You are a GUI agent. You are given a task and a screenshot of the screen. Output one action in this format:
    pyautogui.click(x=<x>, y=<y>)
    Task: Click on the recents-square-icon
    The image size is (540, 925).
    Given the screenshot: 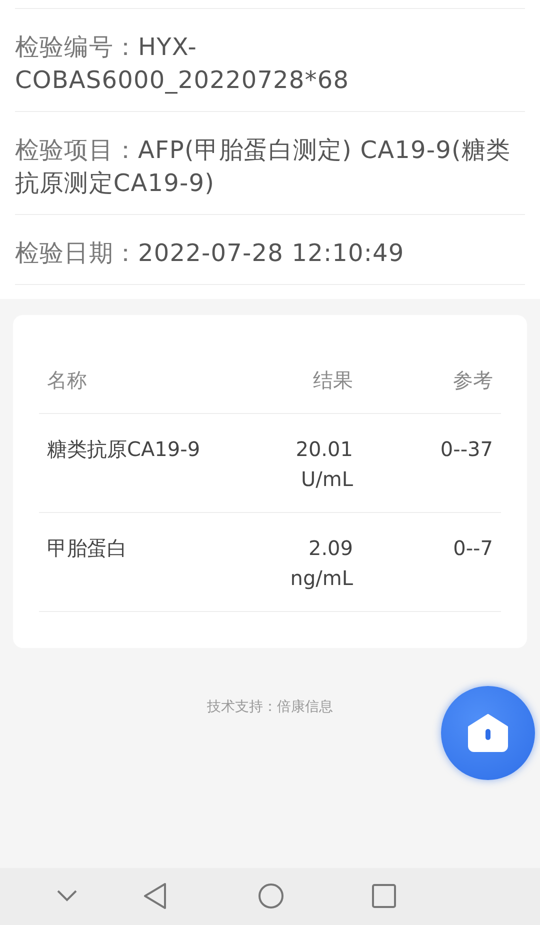 What is the action you would take?
    pyautogui.click(x=384, y=896)
    